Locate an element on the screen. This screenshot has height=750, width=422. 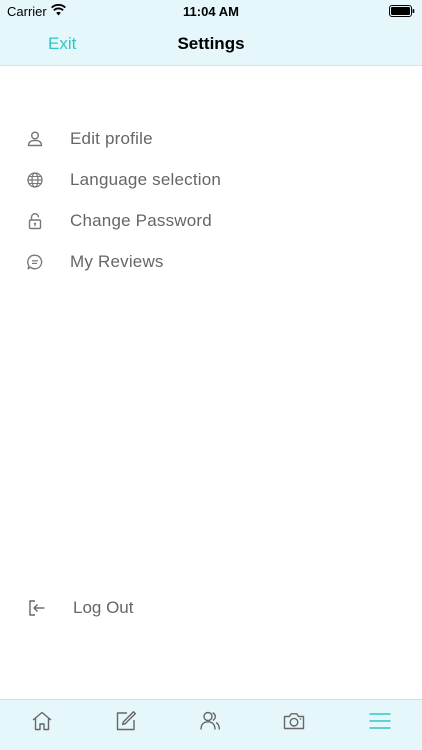
status-bar: Carrier 11:04 AM is located at coordinates (211, 11).